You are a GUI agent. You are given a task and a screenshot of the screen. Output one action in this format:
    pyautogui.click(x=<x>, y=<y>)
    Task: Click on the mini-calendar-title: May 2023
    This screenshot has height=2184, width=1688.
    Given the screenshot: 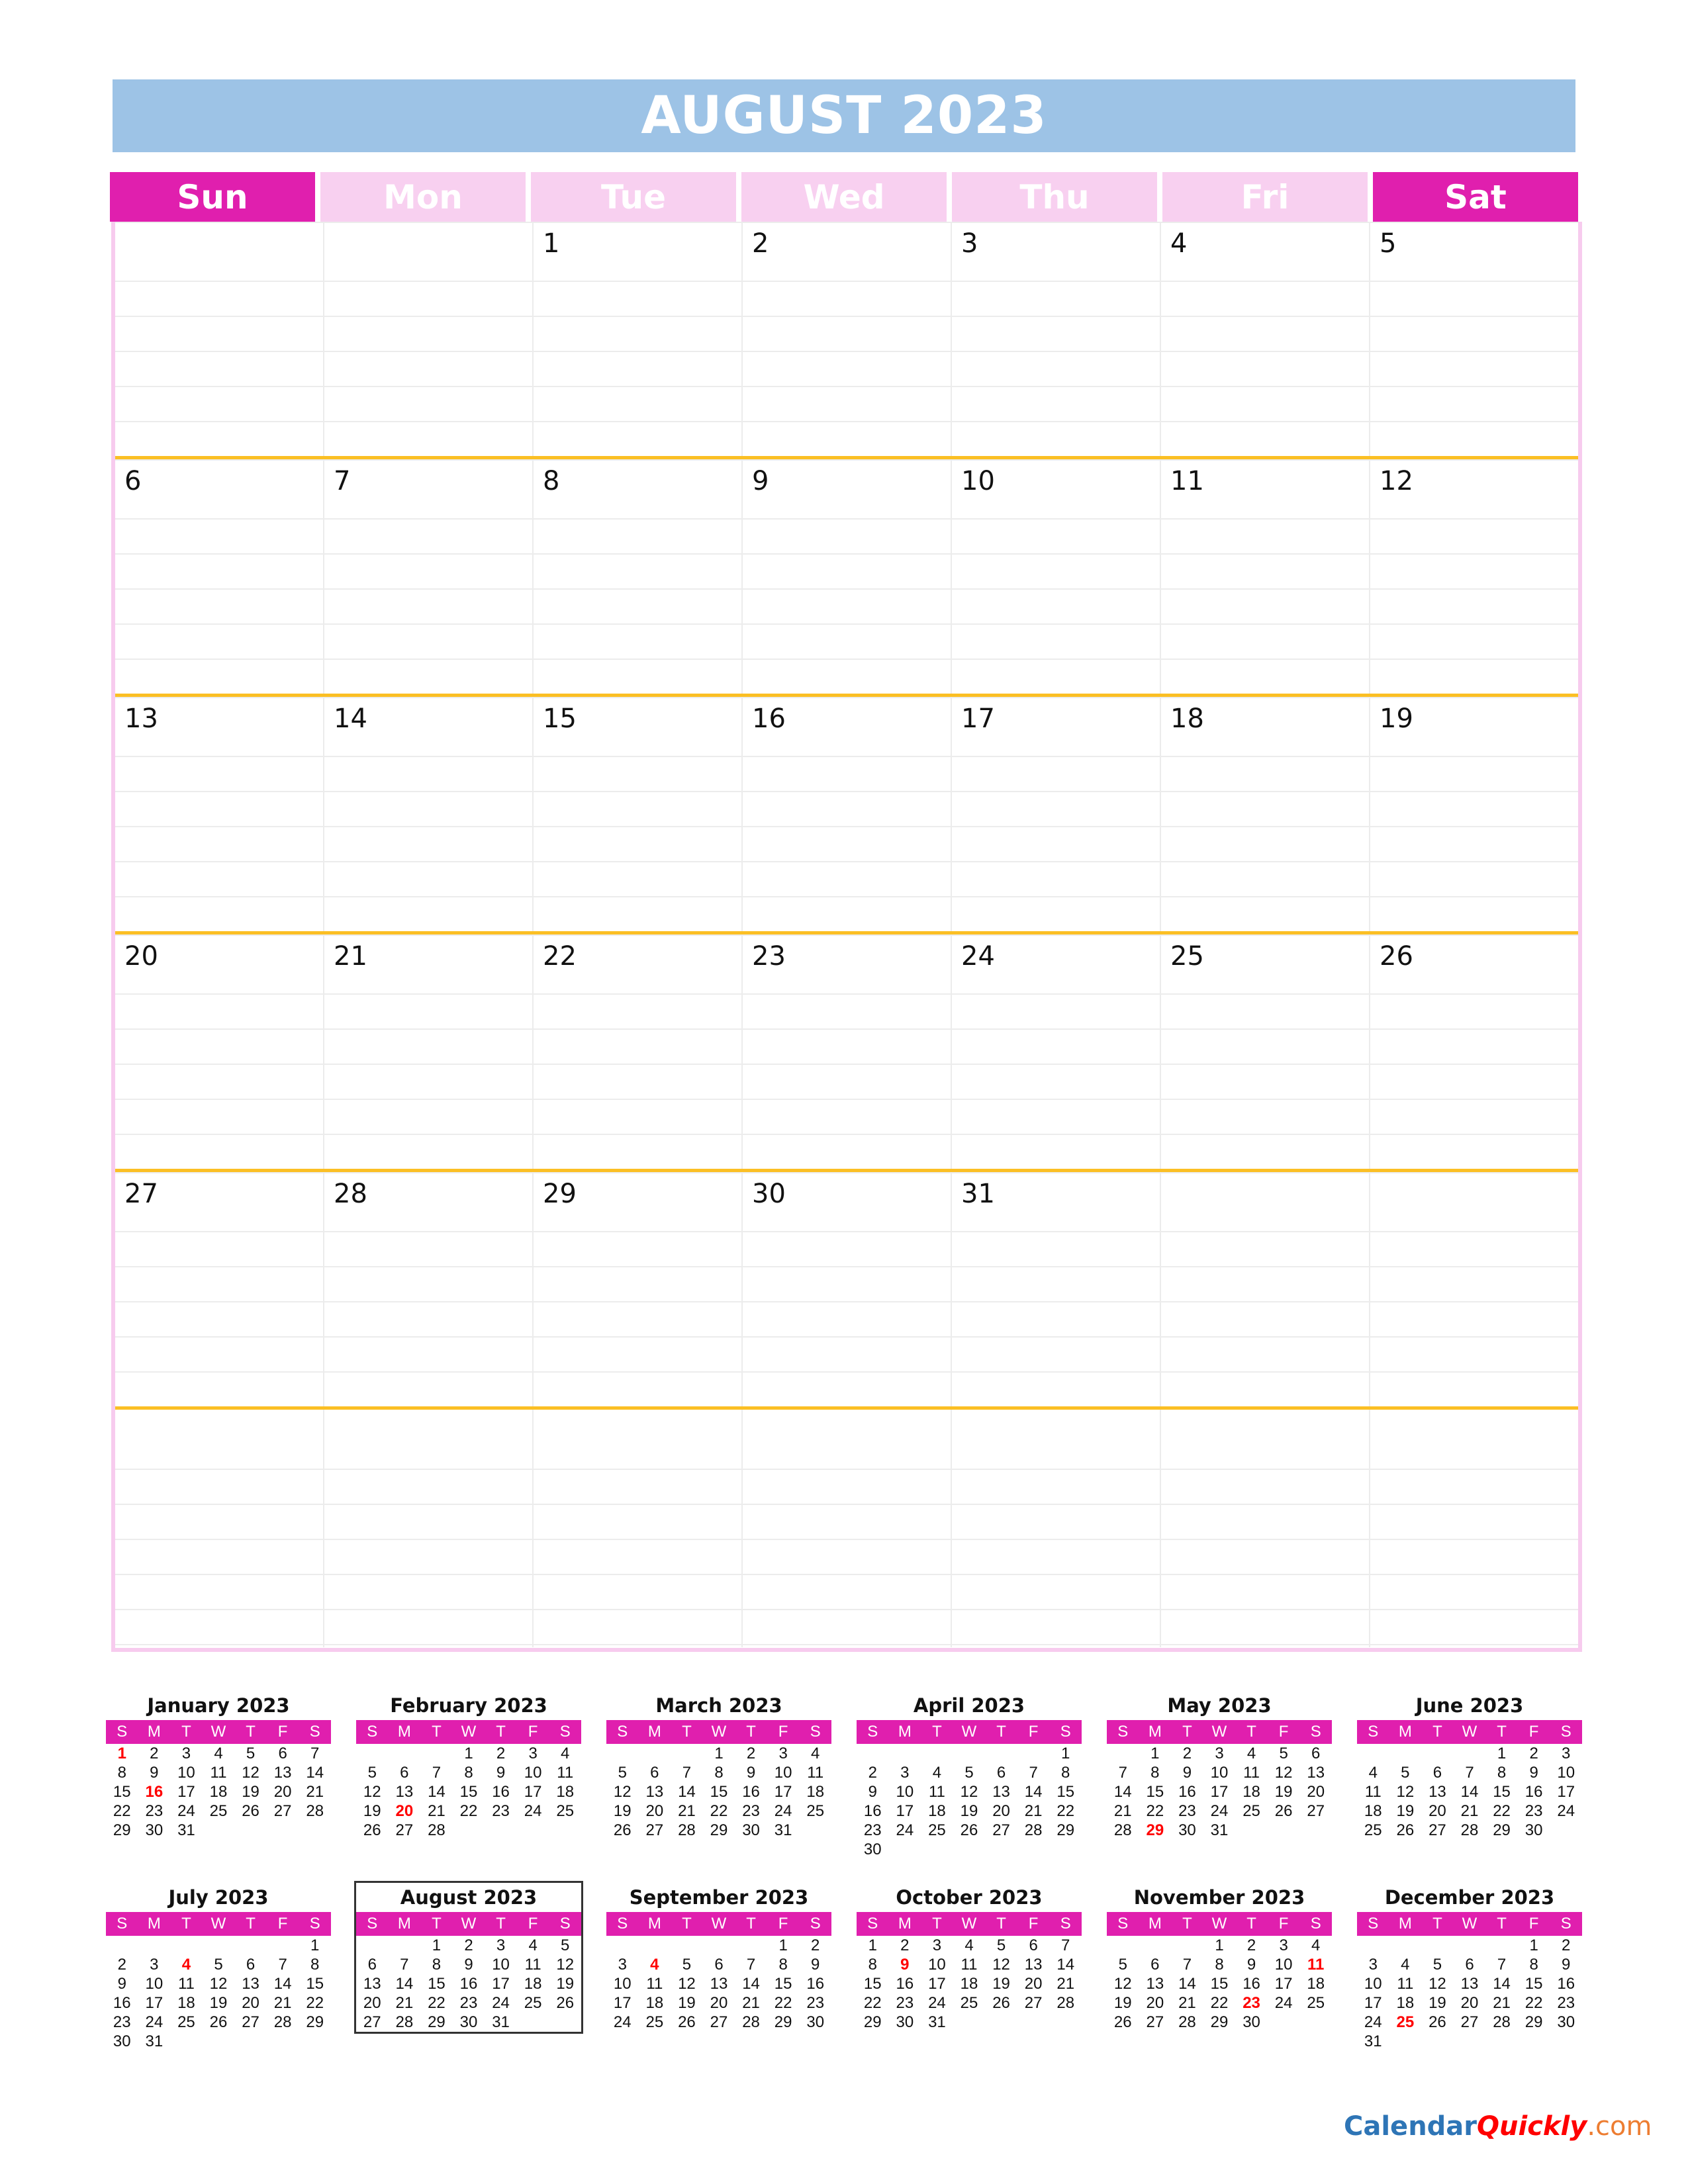 What is the action you would take?
    pyautogui.click(x=1219, y=1706)
    